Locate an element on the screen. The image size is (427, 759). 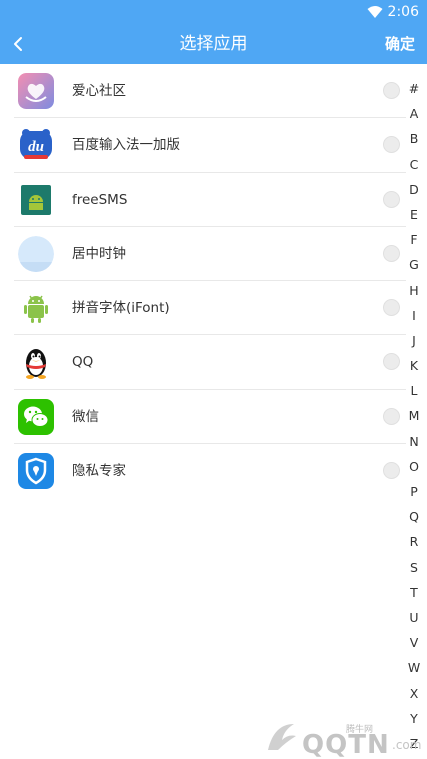
watermark-text: QQTN is located at coordinates (346, 744).